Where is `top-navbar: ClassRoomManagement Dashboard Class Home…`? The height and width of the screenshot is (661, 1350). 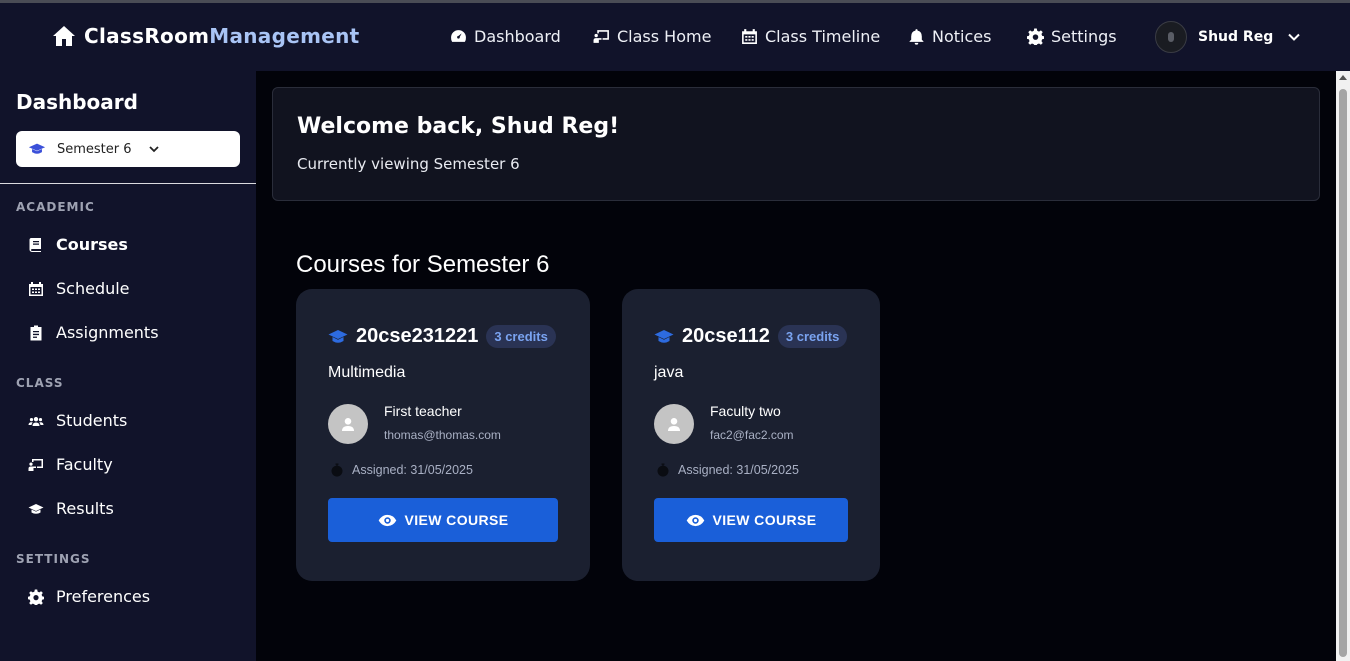
top-navbar: ClassRoomManagement Dashboard Class Home… is located at coordinates (675, 37).